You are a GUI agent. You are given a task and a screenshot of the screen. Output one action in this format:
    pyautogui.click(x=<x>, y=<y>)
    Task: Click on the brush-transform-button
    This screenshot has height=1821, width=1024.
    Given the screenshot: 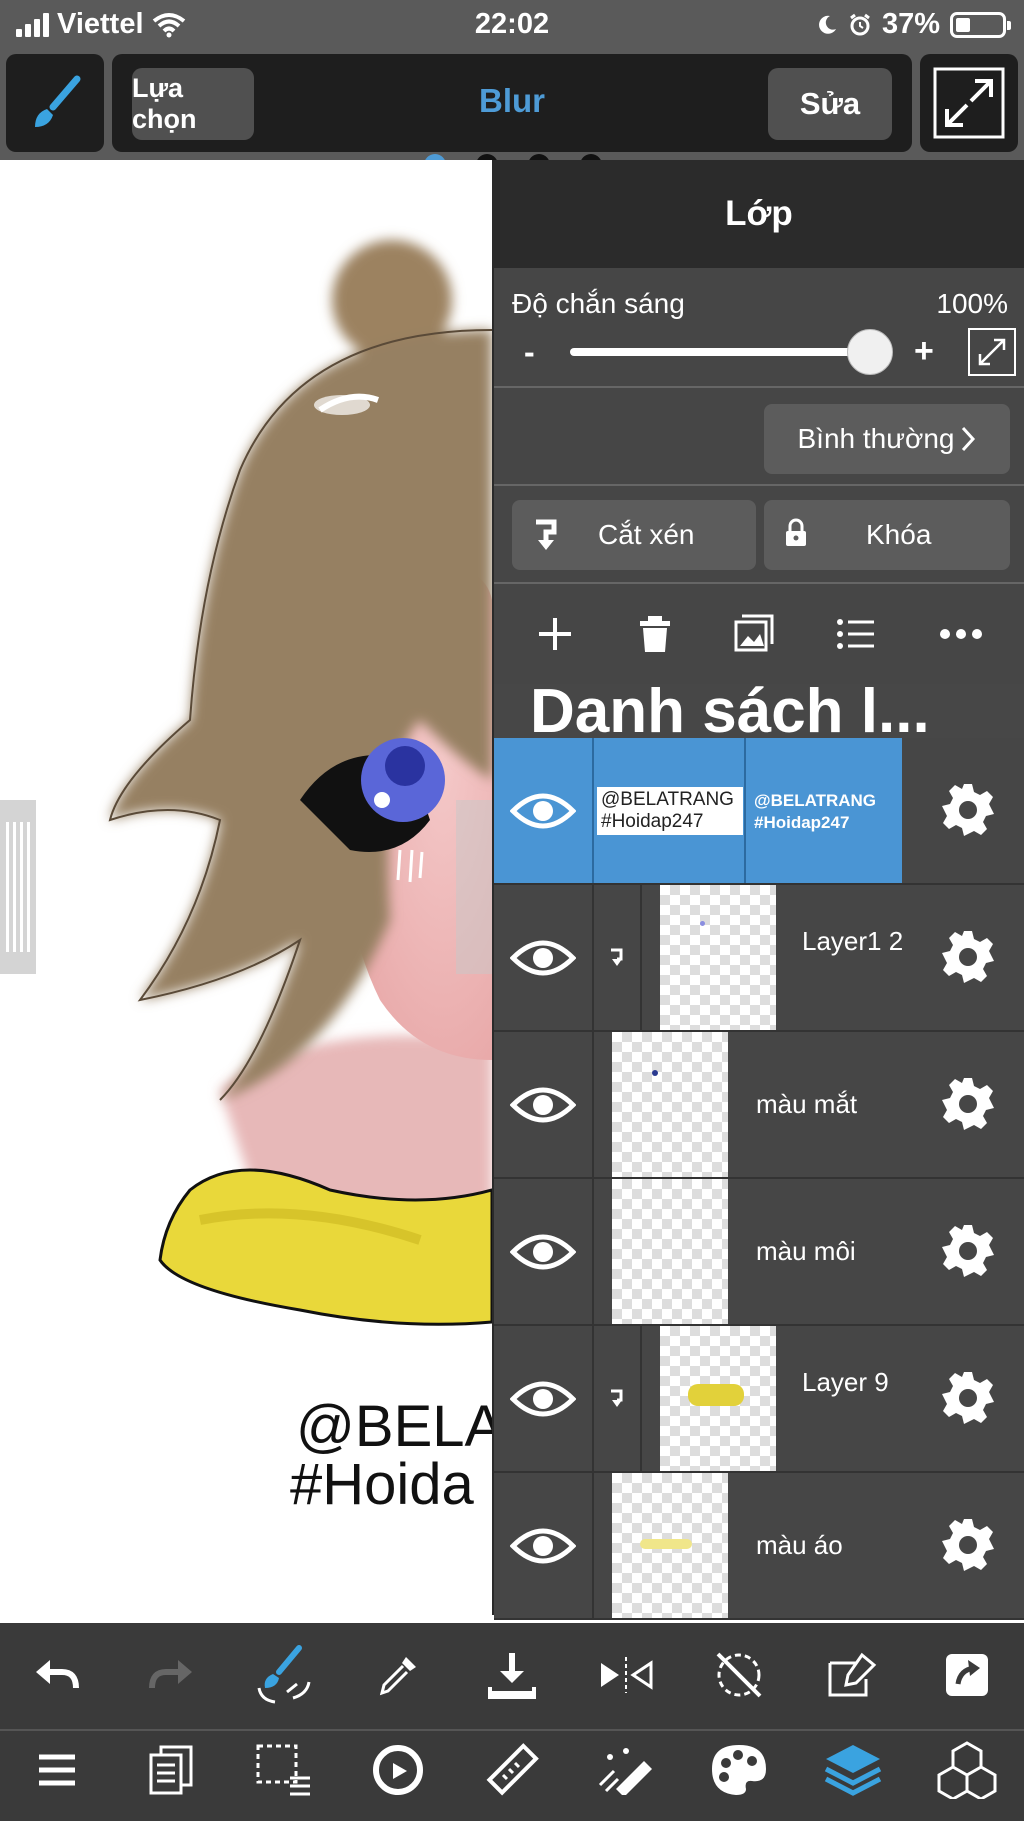 What is the action you would take?
    pyautogui.click(x=284, y=1675)
    